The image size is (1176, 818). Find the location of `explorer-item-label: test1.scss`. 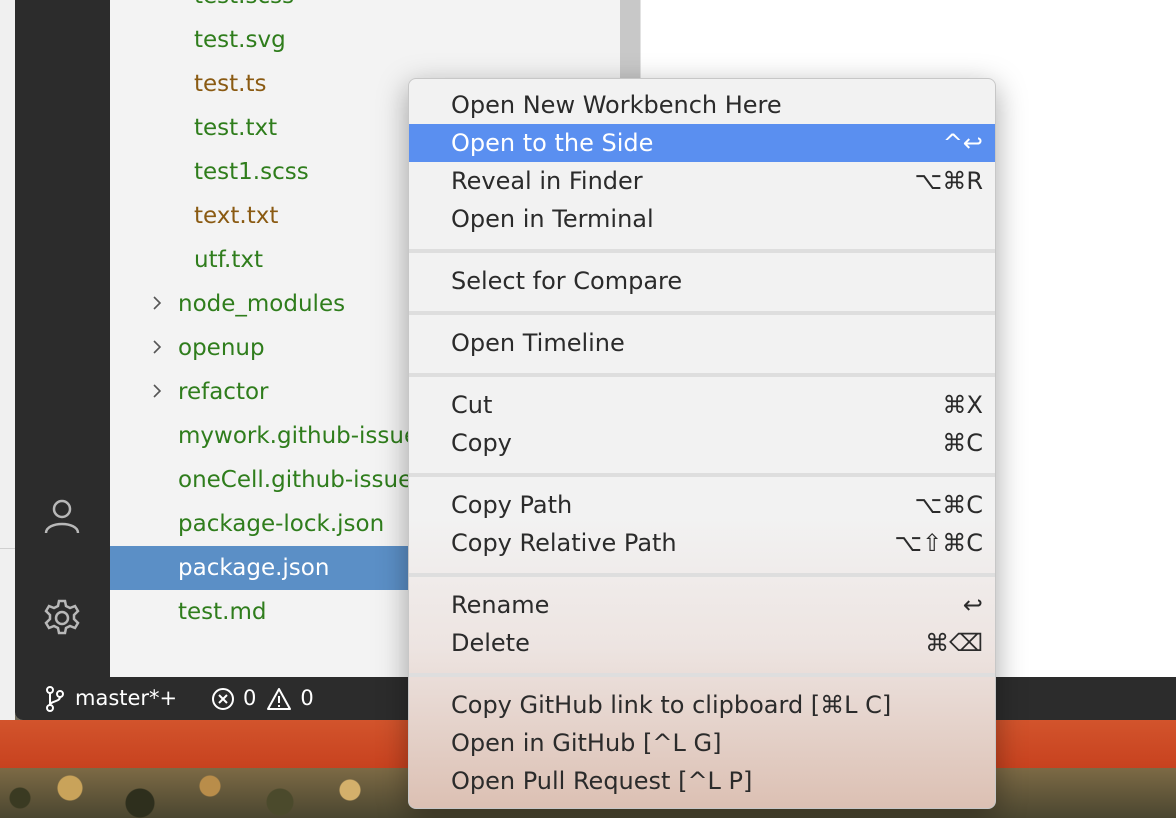

explorer-item-label: test1.scss is located at coordinates (251, 172).